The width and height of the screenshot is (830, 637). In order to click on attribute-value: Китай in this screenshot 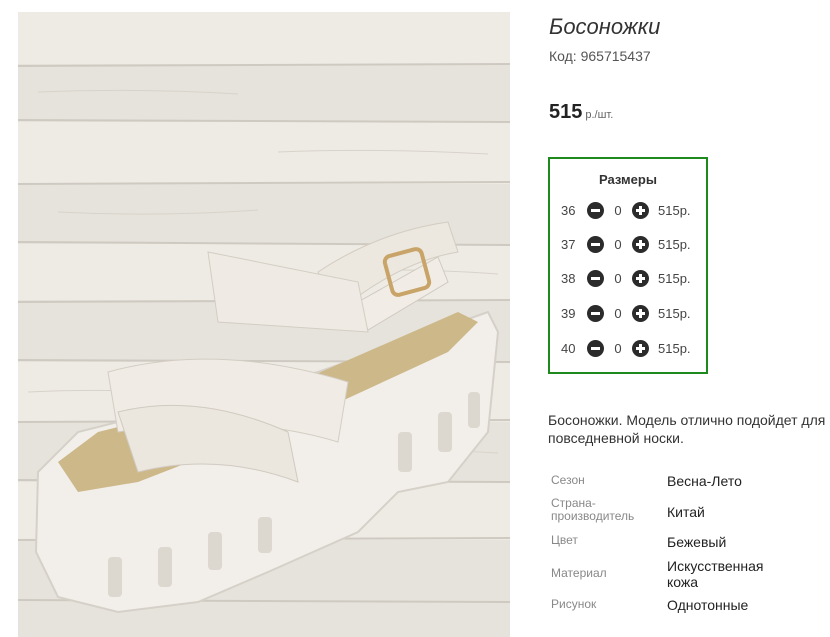, I will do `click(686, 512)`.